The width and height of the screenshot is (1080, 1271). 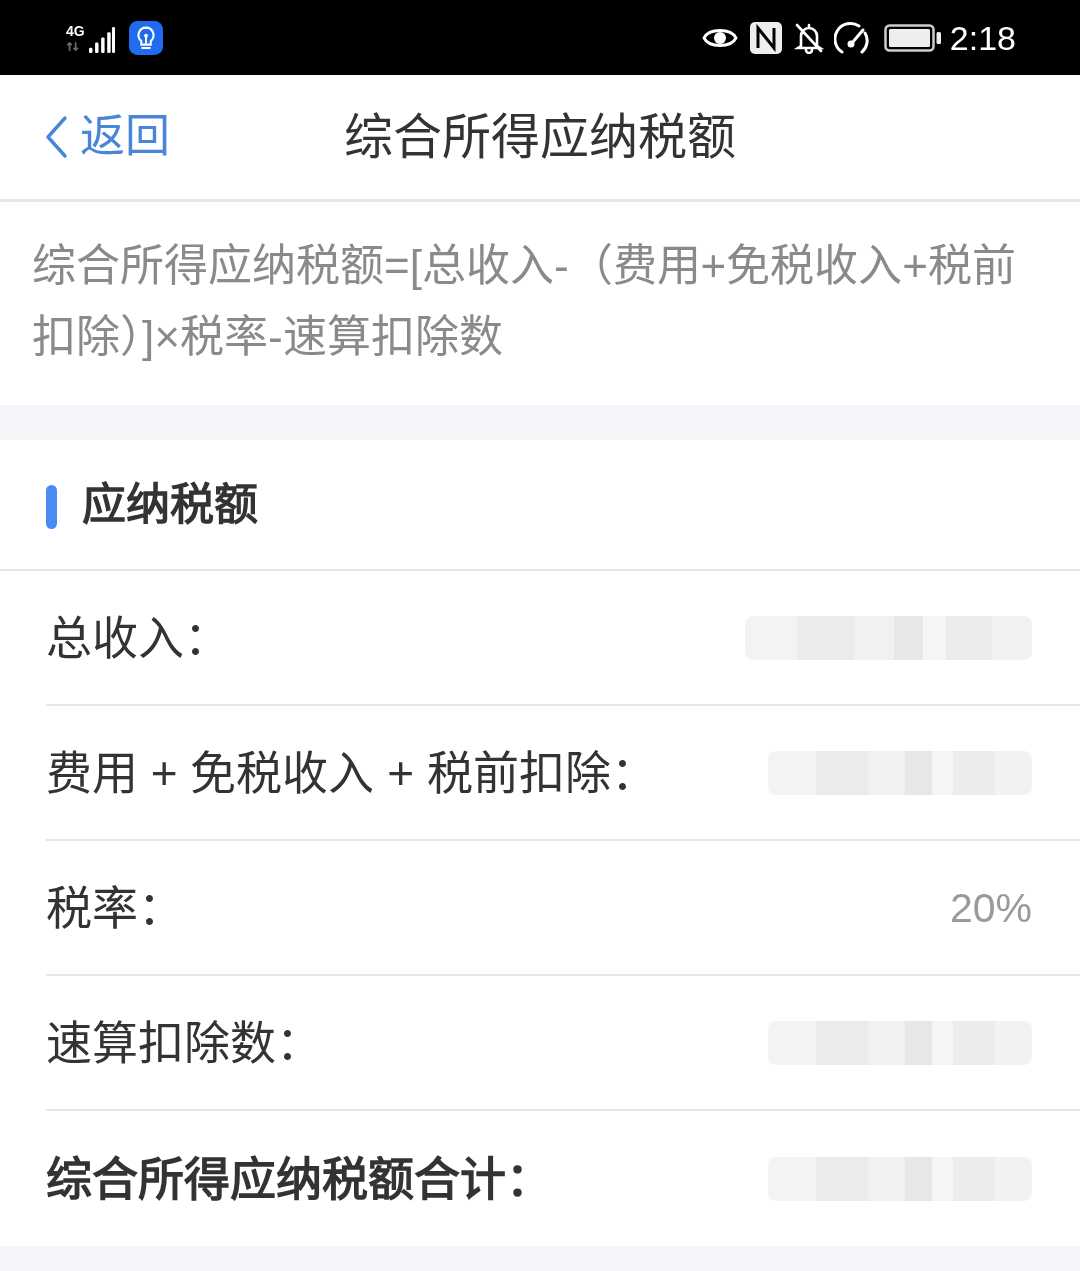 What do you see at coordinates (115, 908) in the screenshot?
I see `row-label: 税率：` at bounding box center [115, 908].